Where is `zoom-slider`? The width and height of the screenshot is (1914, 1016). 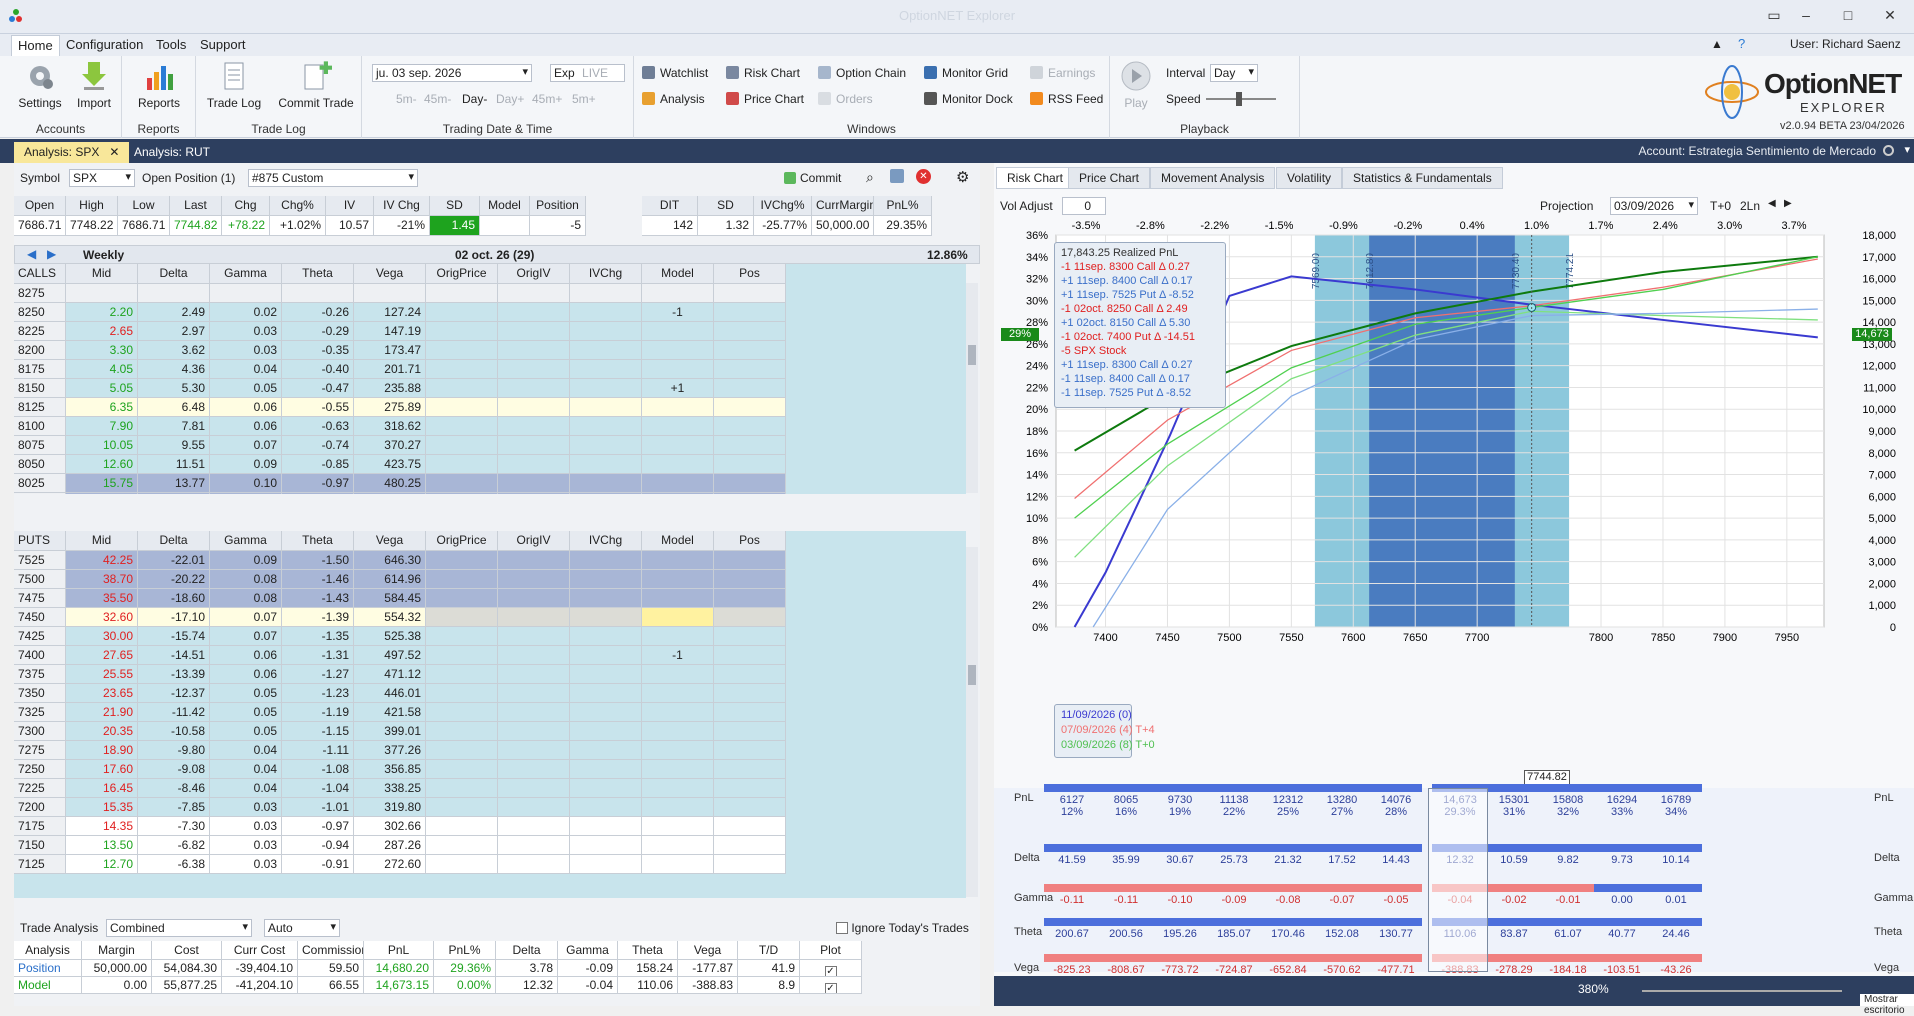
zoom-slider is located at coordinates (1742, 991).